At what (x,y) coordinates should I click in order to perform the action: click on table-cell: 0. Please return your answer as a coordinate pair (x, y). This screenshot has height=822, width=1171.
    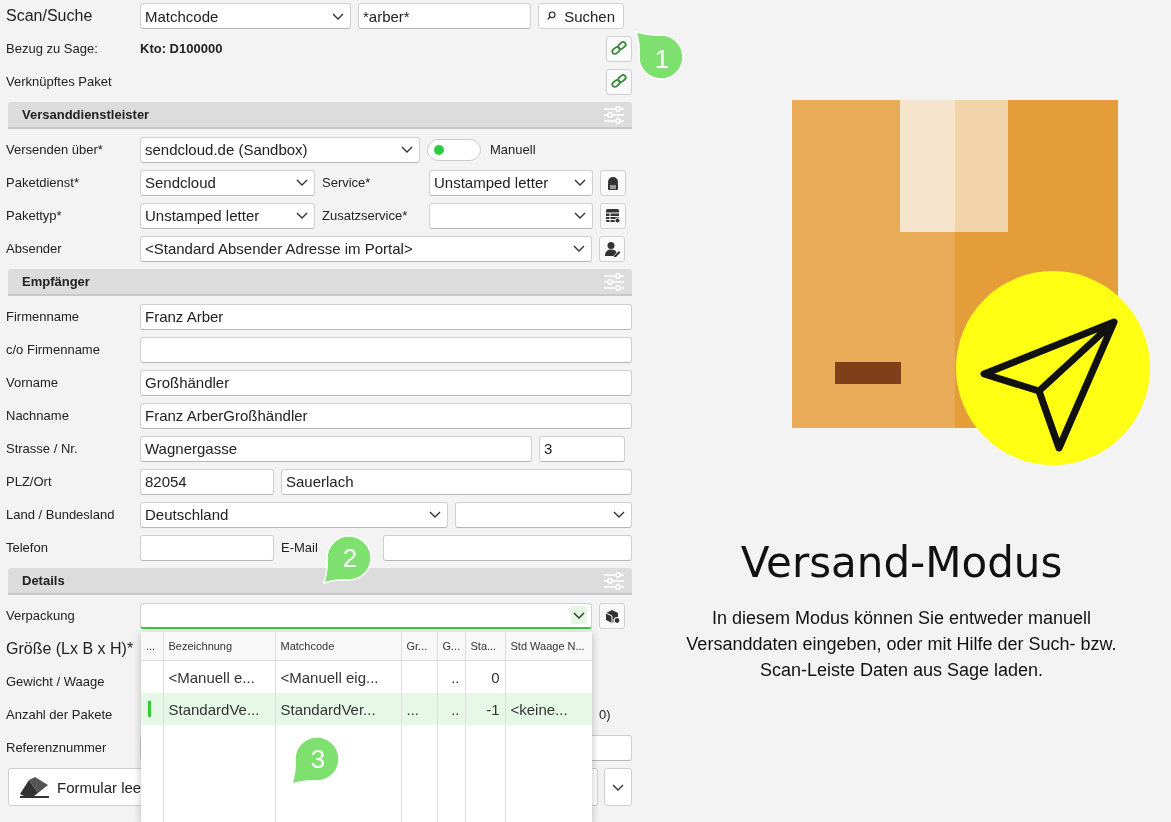
    Looking at the image, I should click on (495, 677).